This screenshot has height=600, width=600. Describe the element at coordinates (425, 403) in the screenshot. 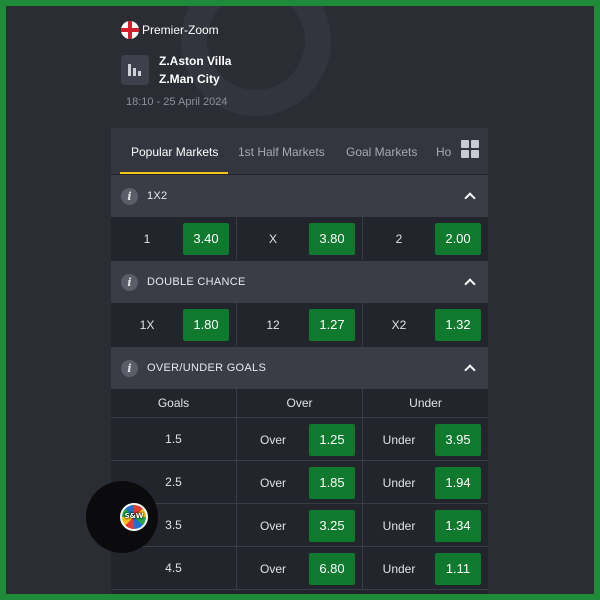

I see `column-header-under: Under` at that location.